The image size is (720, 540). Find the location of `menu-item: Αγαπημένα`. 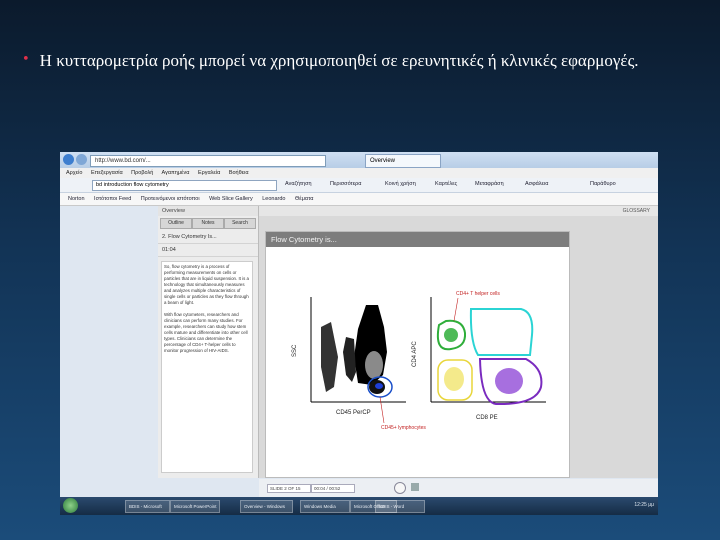

menu-item: Αγαπημένα is located at coordinates (176, 173).